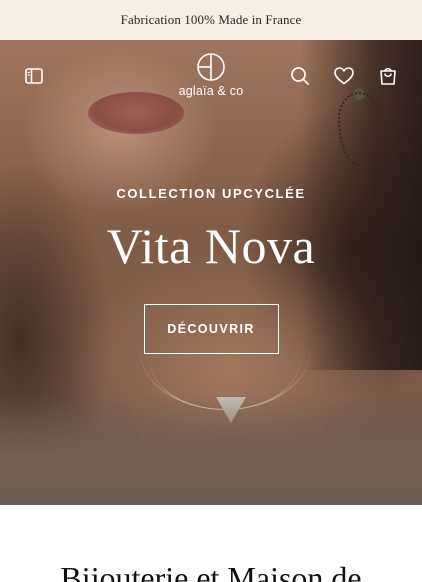  What do you see at coordinates (388, 76) in the screenshot?
I see `shopping-bag-icon` at bounding box center [388, 76].